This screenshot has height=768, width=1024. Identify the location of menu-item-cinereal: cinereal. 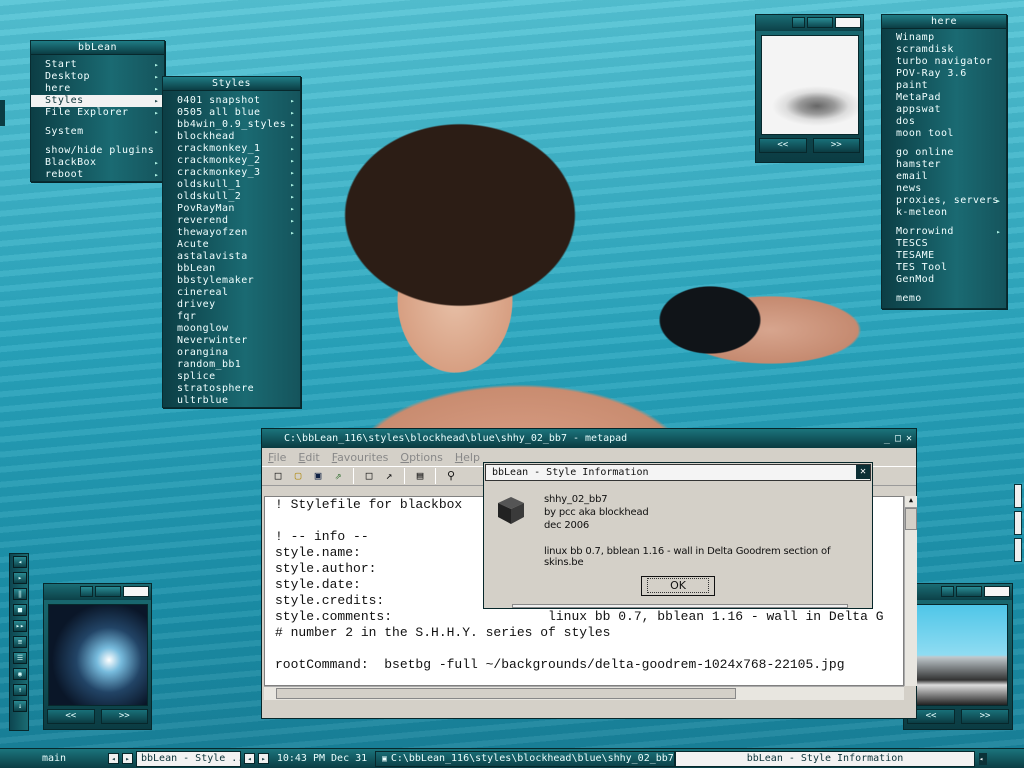
(231, 293).